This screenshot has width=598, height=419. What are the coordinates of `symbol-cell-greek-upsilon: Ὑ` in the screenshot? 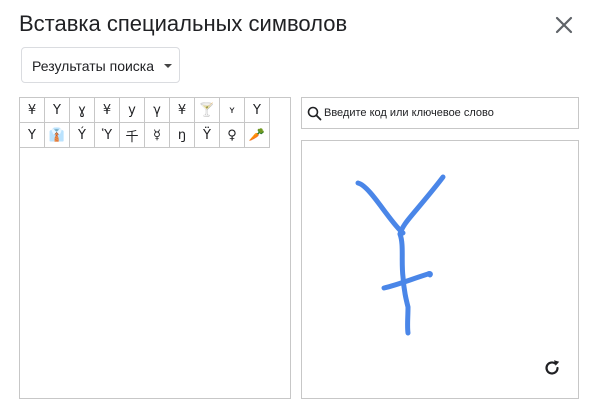 It's located at (107, 135).